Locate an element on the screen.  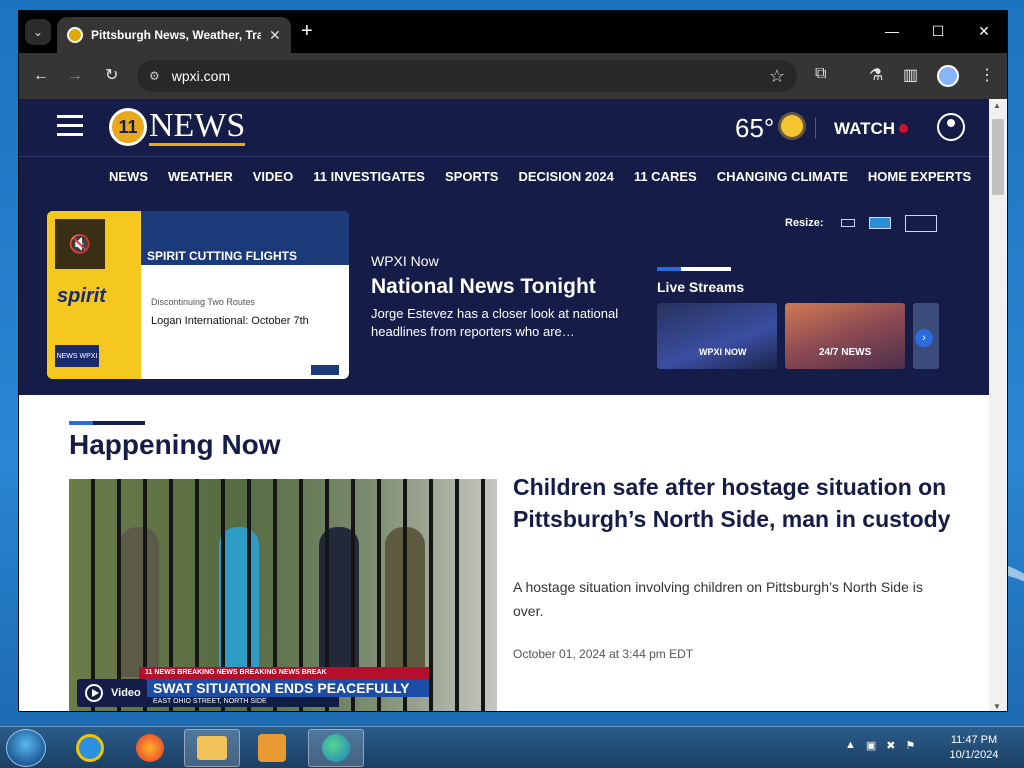
logo-mark: 11 is located at coordinates (128, 127).